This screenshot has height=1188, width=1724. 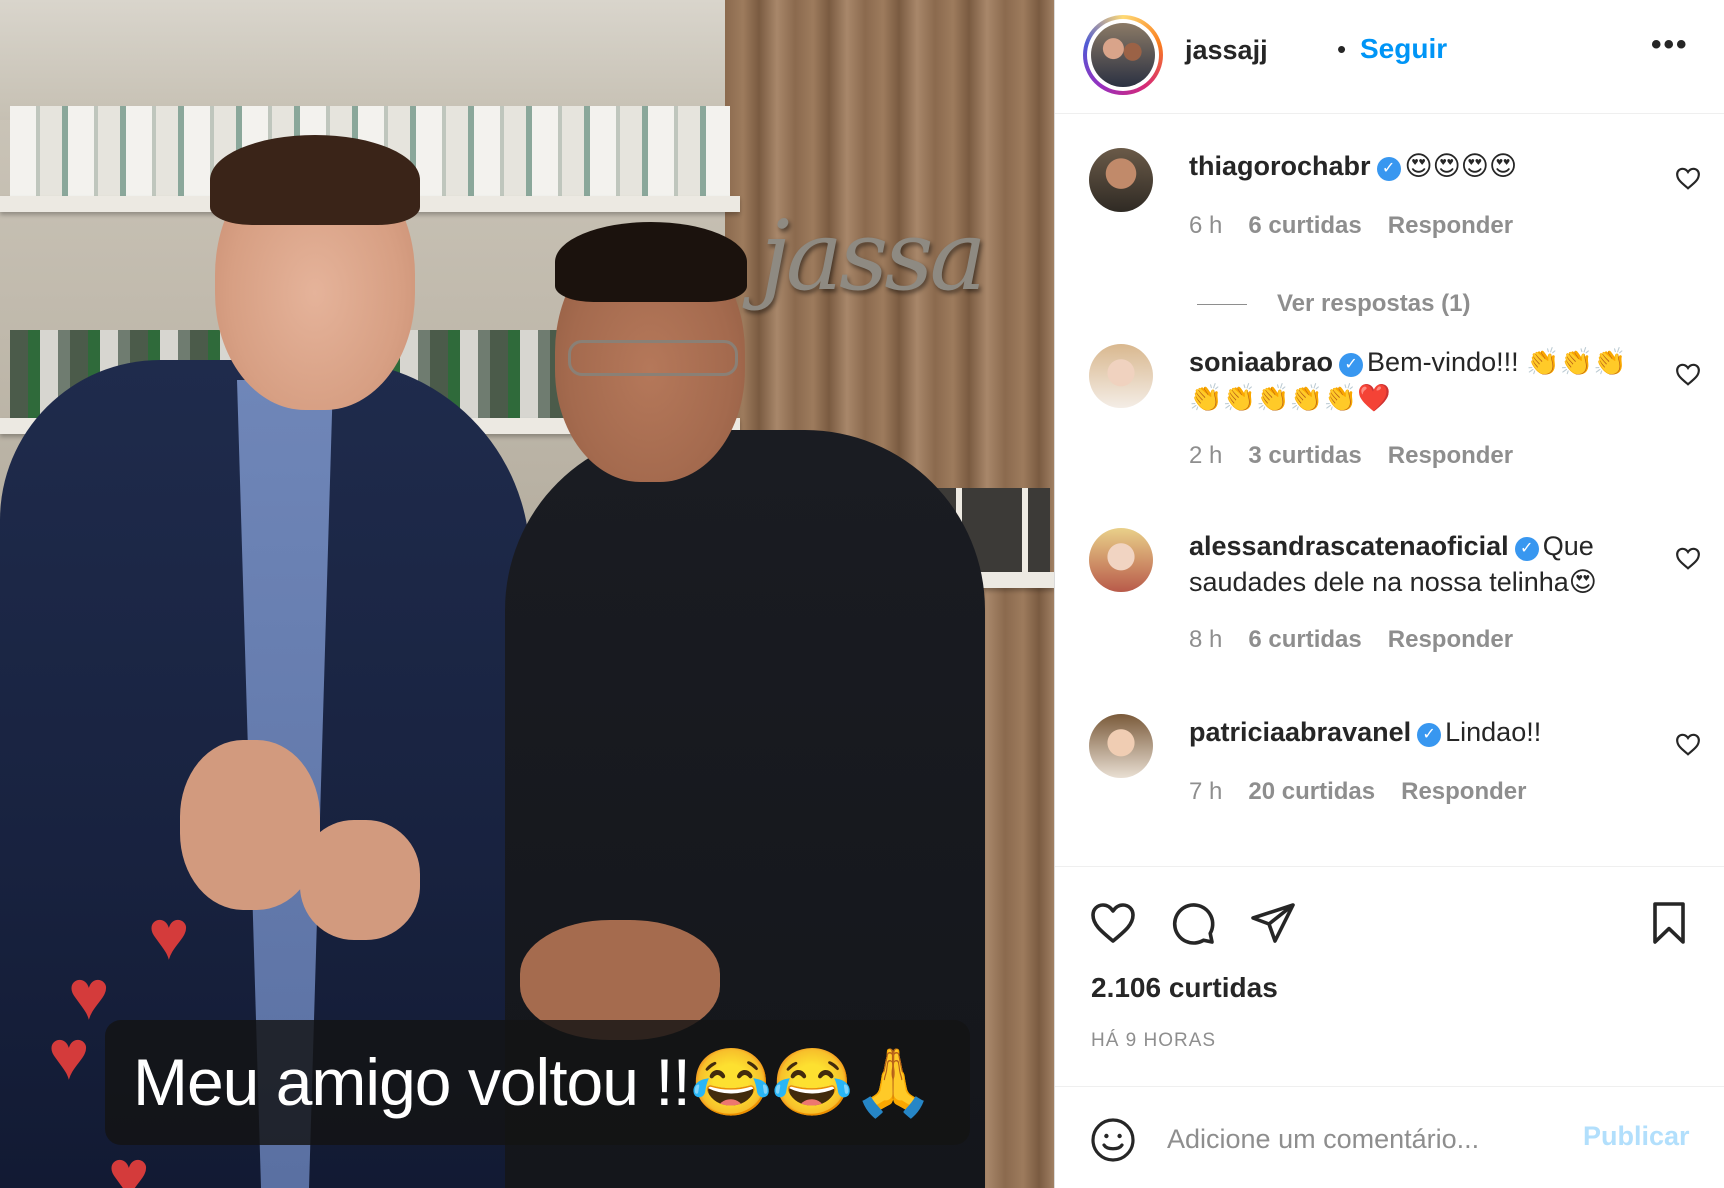 I want to click on author-username: jassajj, so click(x=1226, y=50).